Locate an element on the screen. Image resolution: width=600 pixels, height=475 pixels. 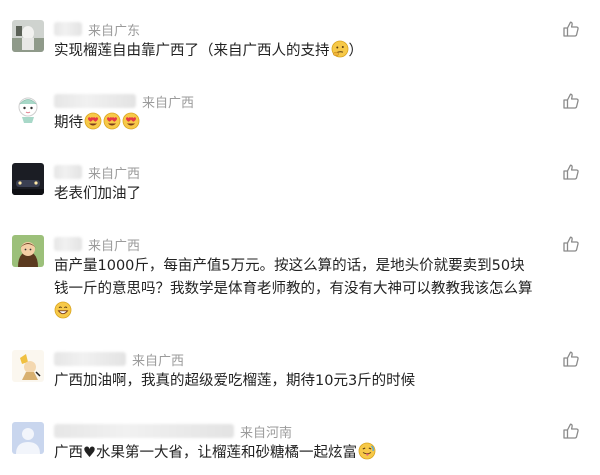
comment-text: 期待 is located at coordinates (97, 125).